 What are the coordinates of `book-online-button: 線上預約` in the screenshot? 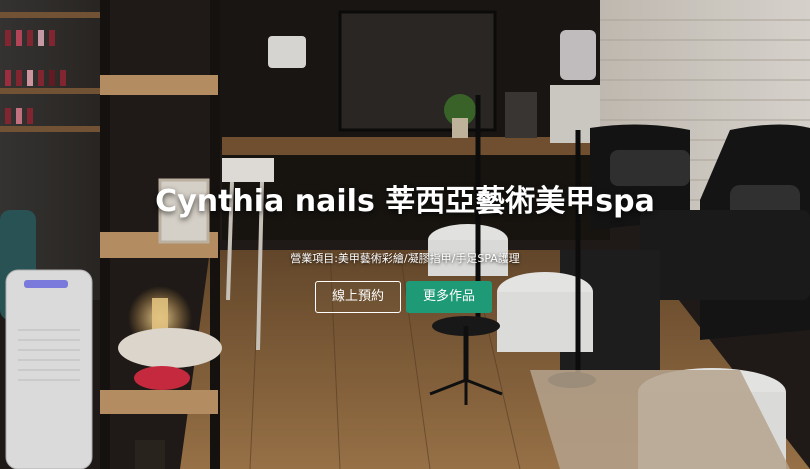 It's located at (358, 297).